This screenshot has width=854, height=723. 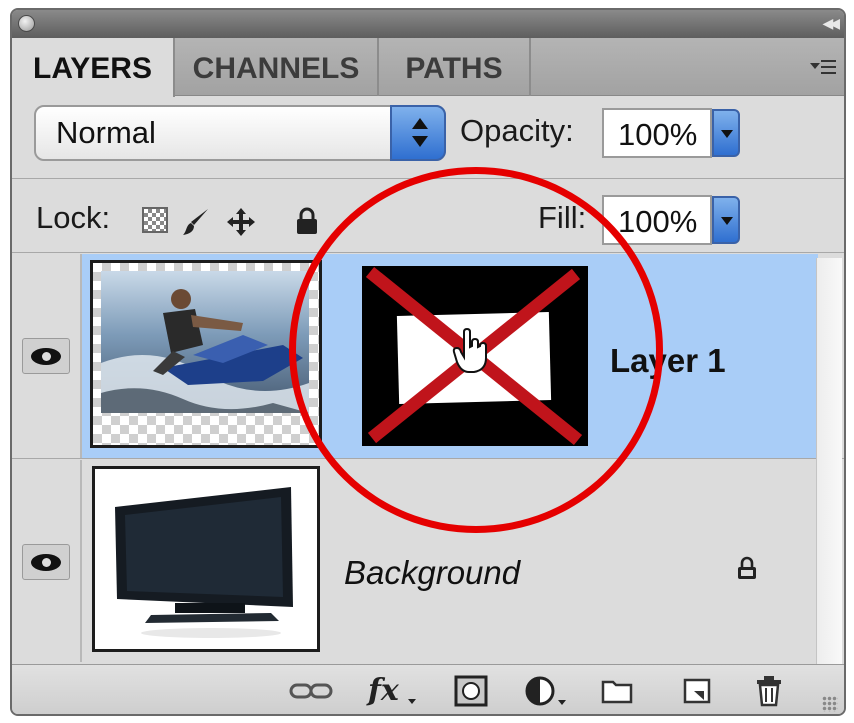 I want to click on tv-image-icon, so click(x=204, y=562).